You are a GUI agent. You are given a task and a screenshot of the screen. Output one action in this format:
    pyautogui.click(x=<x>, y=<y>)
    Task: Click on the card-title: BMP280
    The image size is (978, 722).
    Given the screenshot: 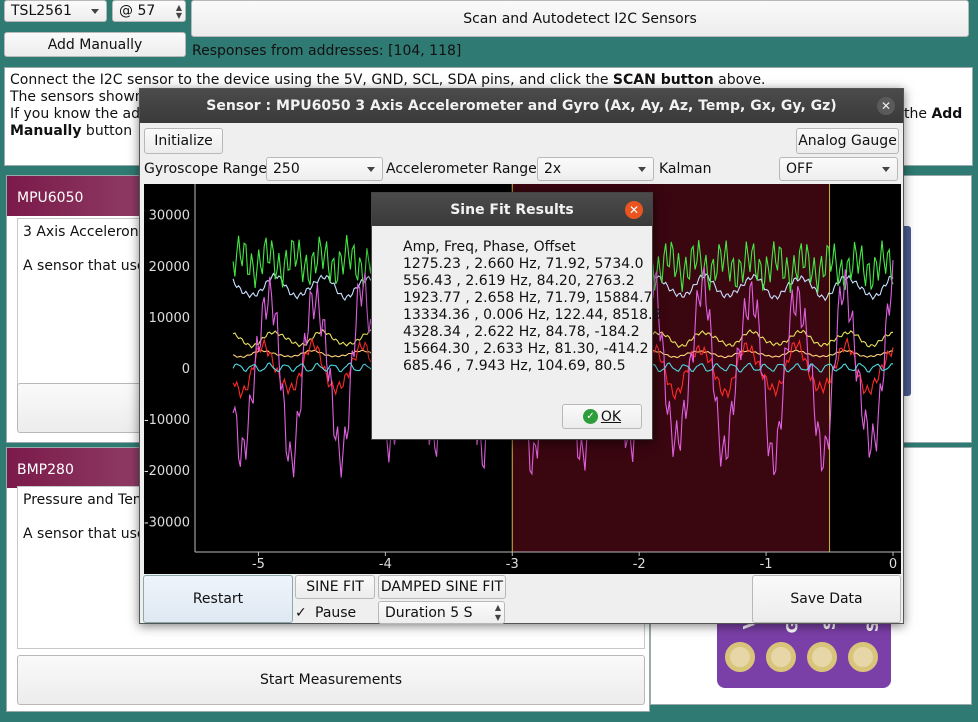 What is the action you would take?
    pyautogui.click(x=45, y=470)
    